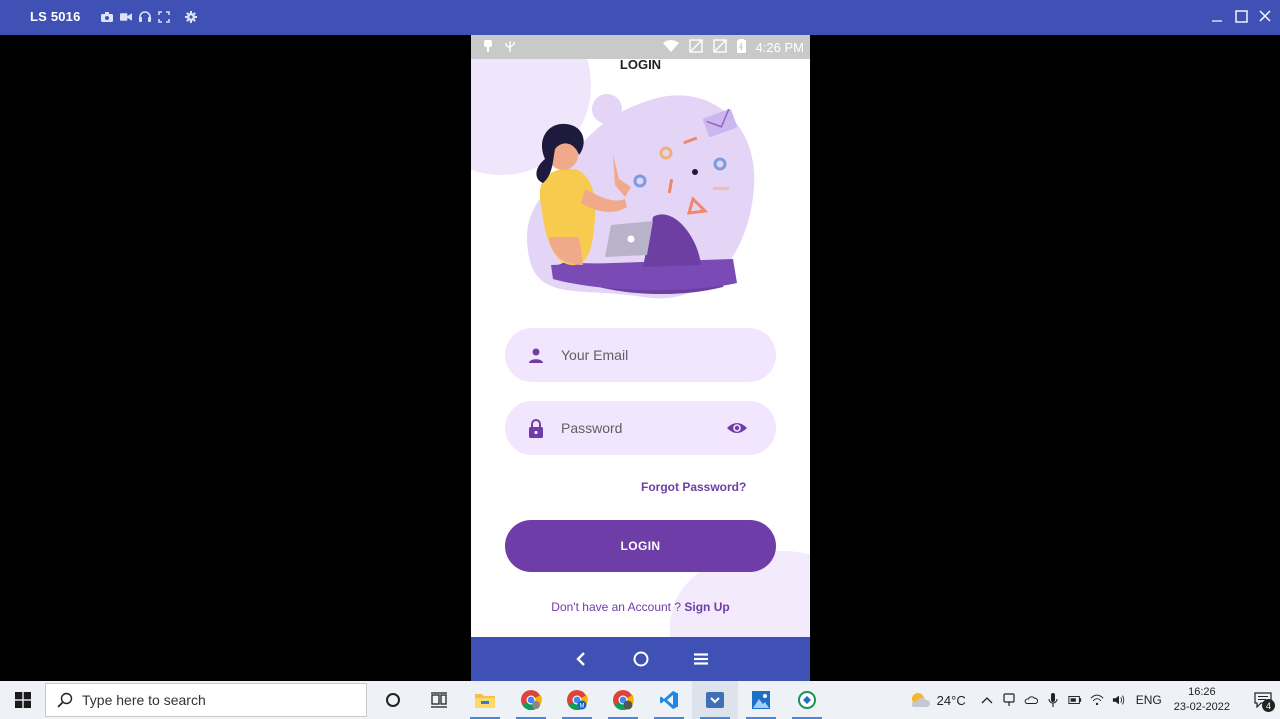  What do you see at coordinates (217, 700) in the screenshot?
I see `taskbar-search-input` at bounding box center [217, 700].